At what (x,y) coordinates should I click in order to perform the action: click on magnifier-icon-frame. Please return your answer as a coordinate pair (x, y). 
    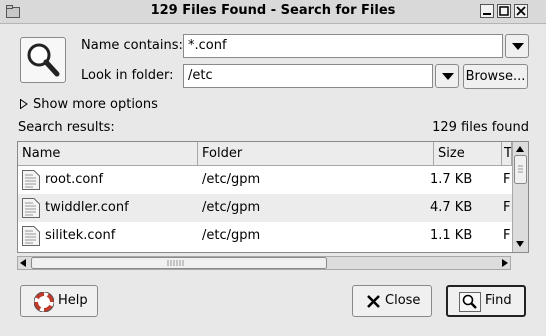
    Looking at the image, I should click on (43, 60).